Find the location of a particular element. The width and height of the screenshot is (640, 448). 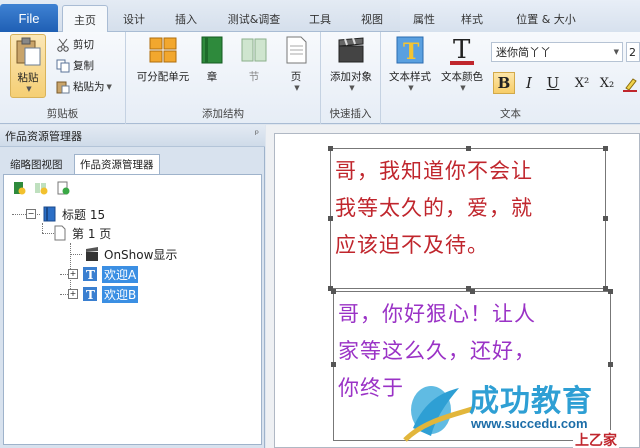

clapperboard-icon is located at coordinates (351, 50).